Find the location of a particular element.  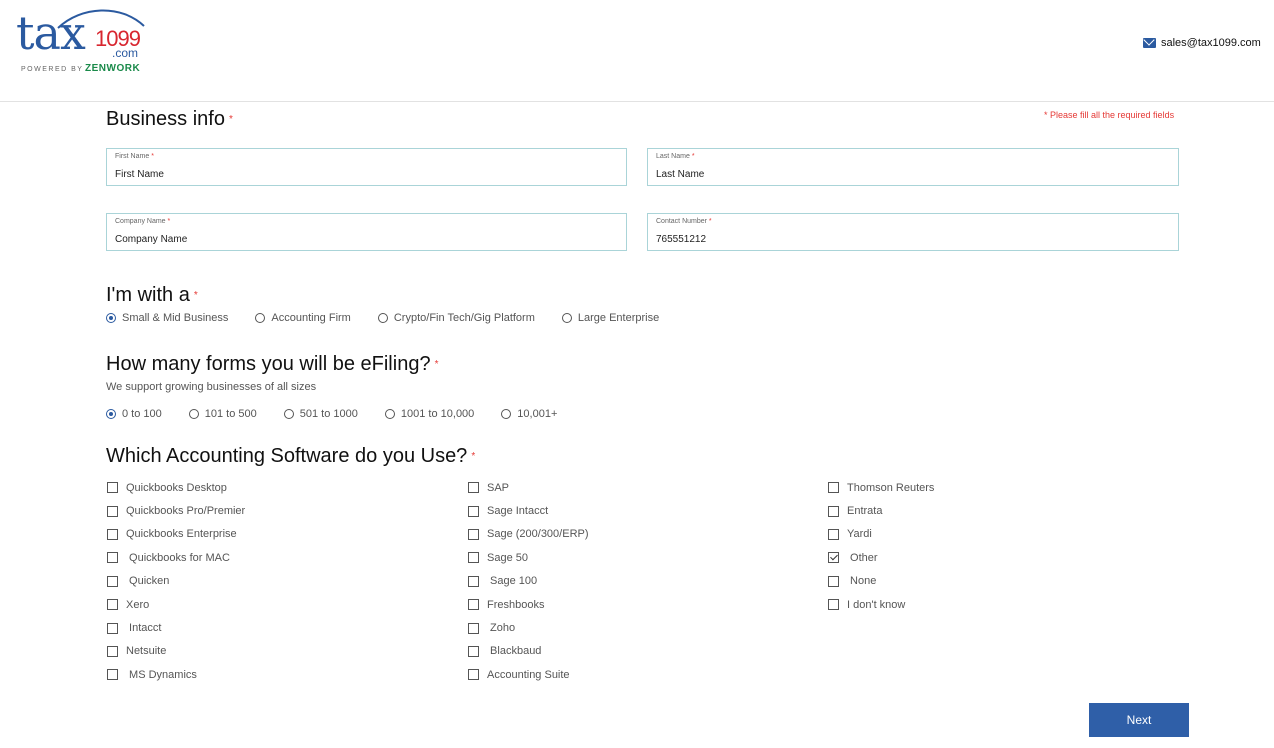

checkbox-quickbooks-mac: Quickbooks for MAC is located at coordinates (176, 557).